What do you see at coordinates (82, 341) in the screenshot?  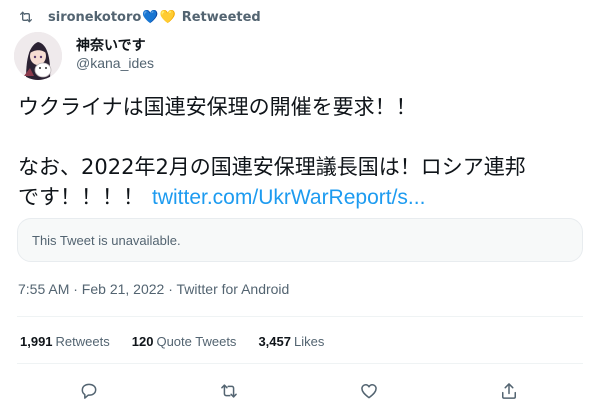 I see `retweets-label: Retweets` at bounding box center [82, 341].